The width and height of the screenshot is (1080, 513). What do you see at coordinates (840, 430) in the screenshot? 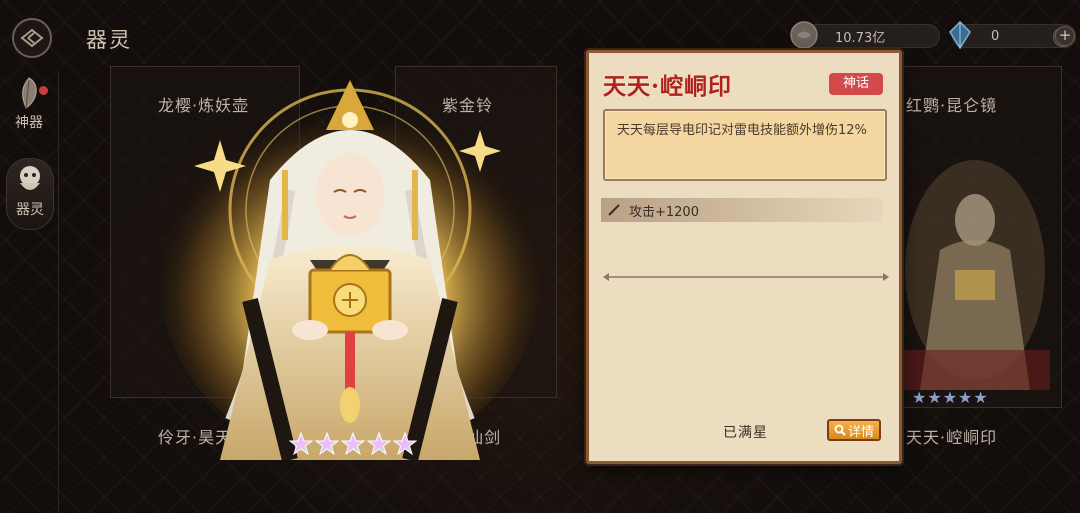
I see `magnifier-icon` at bounding box center [840, 430].